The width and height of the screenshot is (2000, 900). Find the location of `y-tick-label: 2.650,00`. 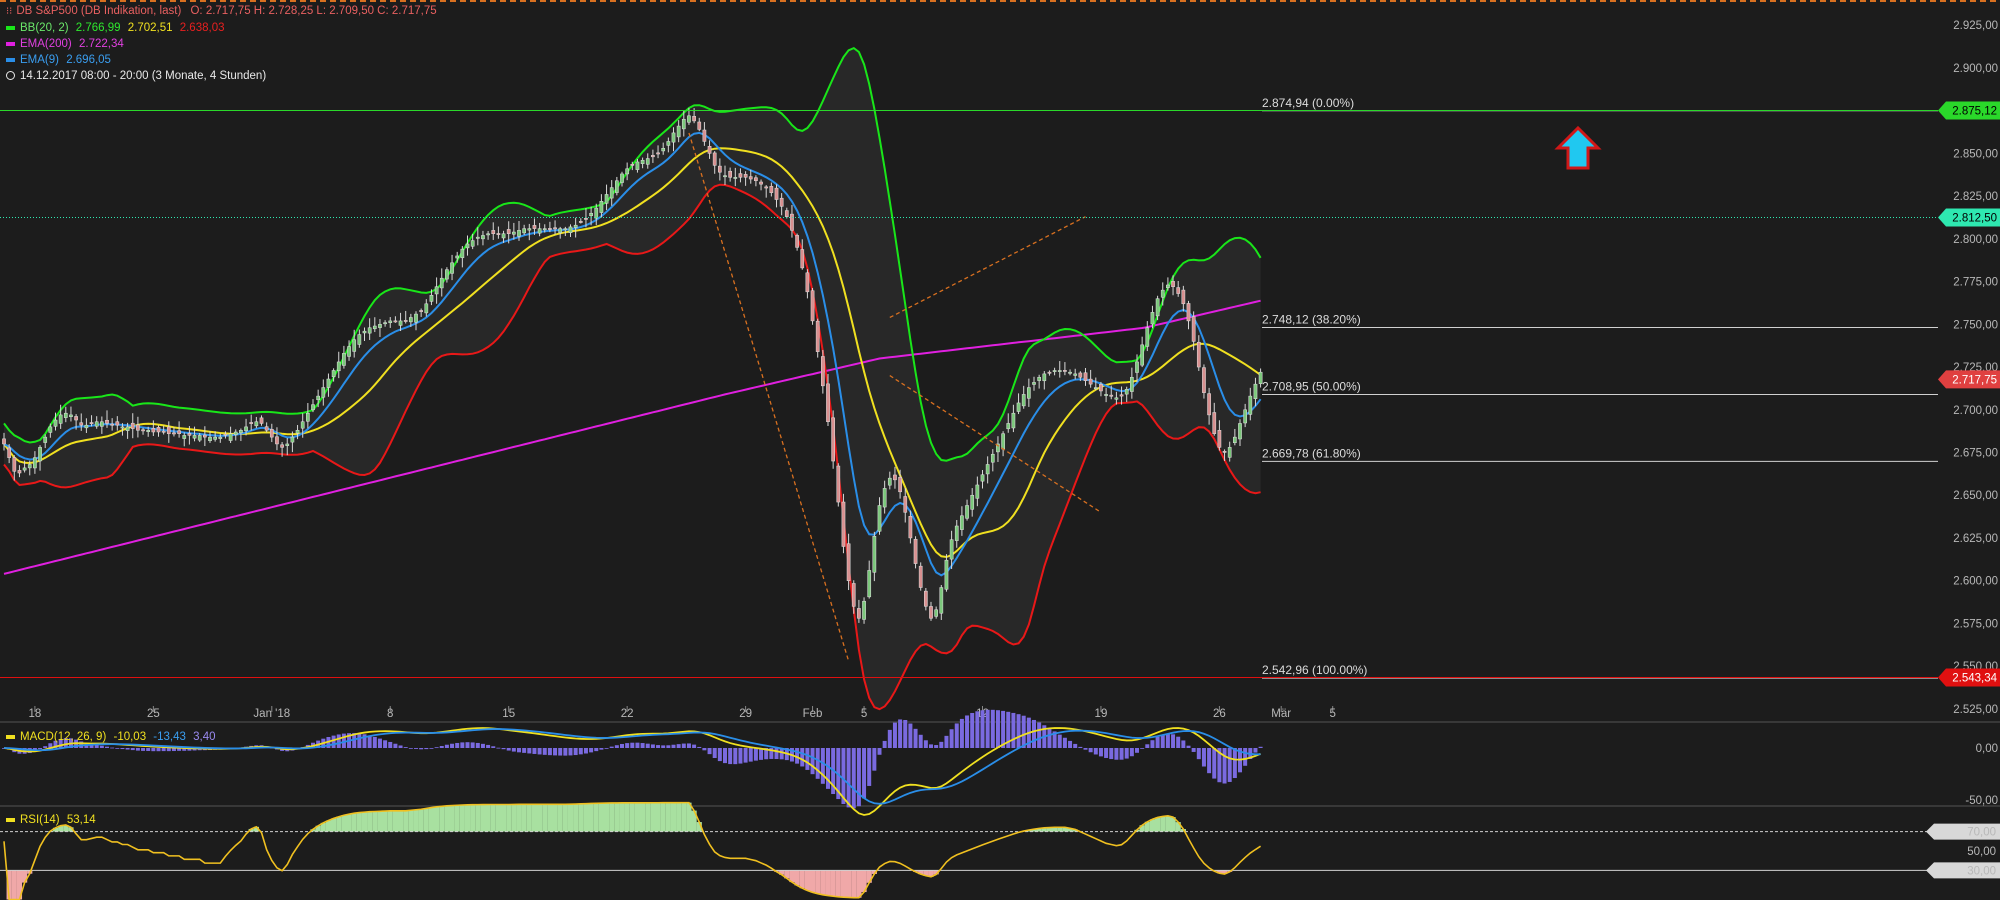

y-tick-label: 2.650,00 is located at coordinates (1975, 496).